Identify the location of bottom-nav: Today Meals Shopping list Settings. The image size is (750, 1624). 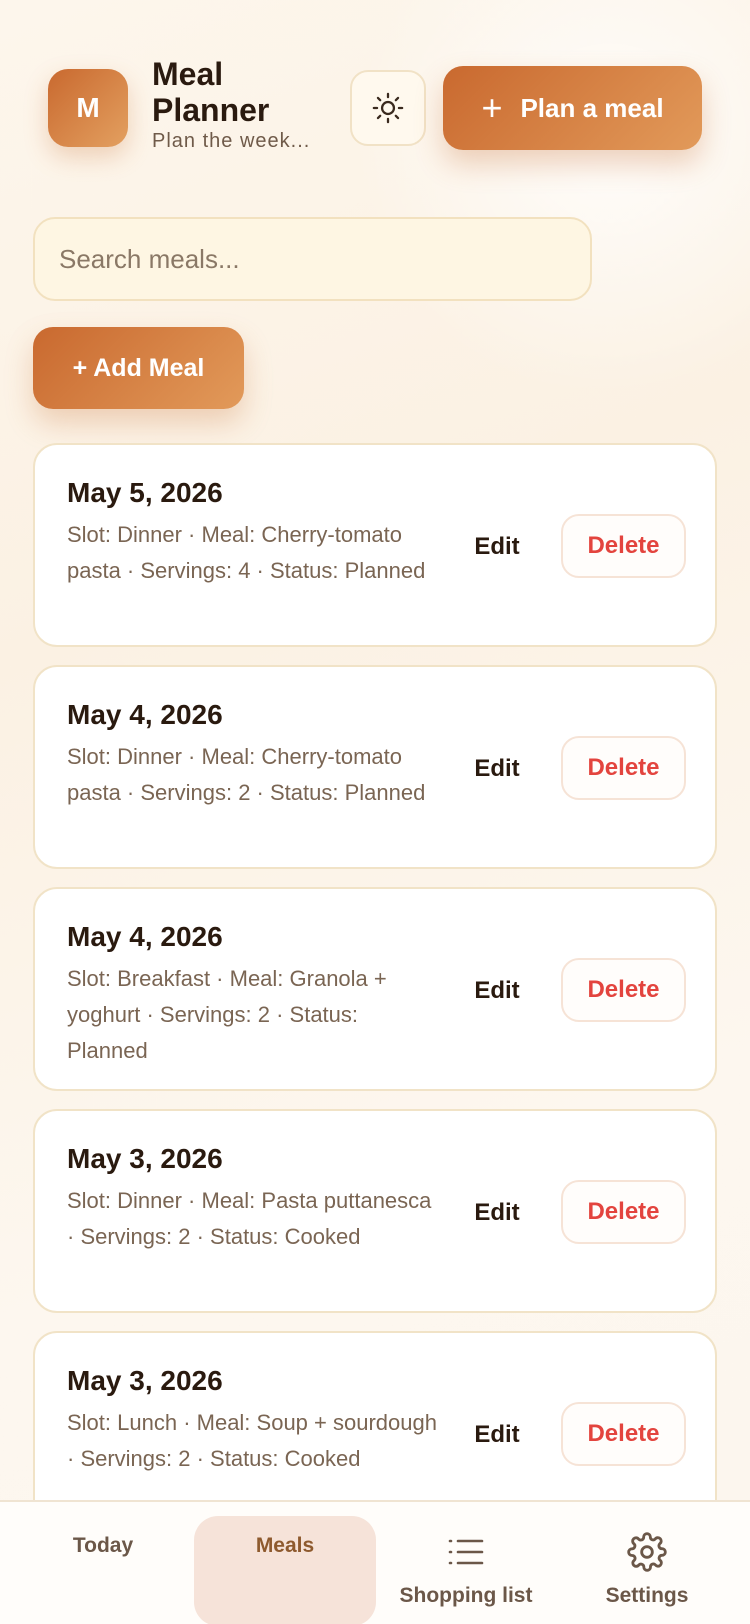
(375, 1562).